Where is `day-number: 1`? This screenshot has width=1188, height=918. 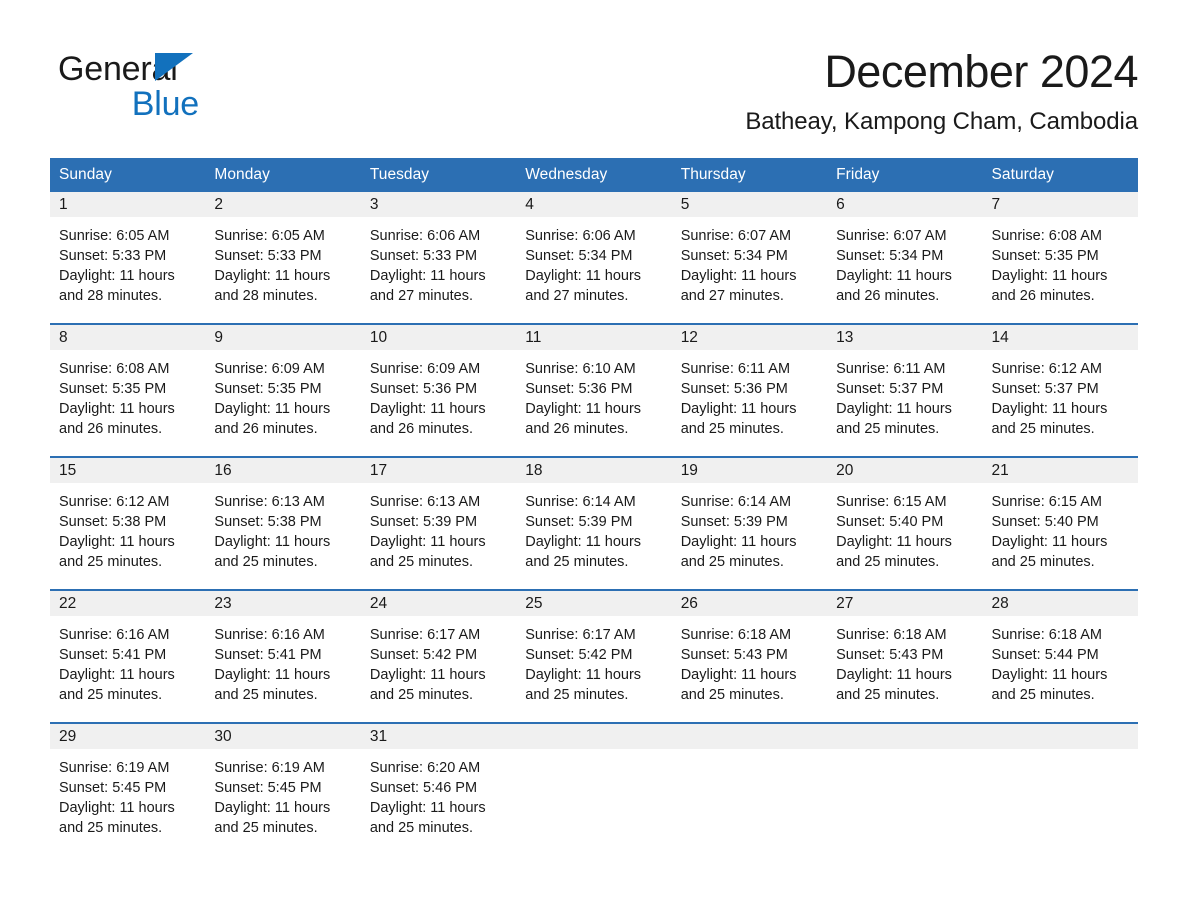 day-number: 1 is located at coordinates (128, 204).